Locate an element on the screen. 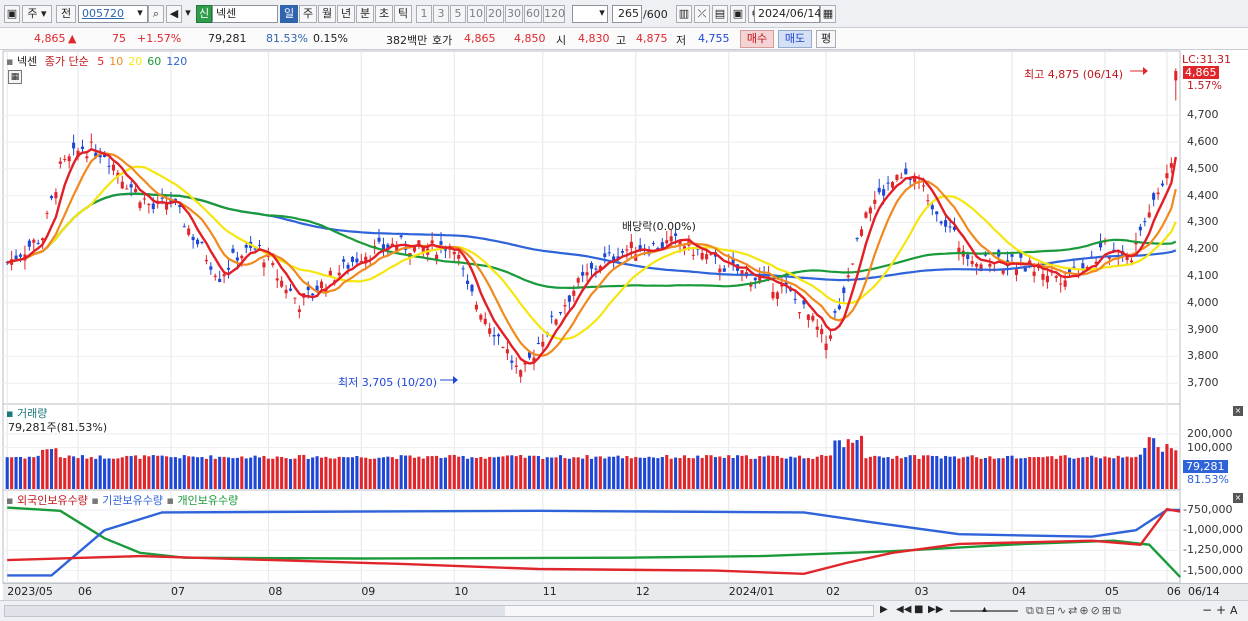 Image resolution: width=1248 pixels, height=621 pixels. x-axis-label: 04 is located at coordinates (1019, 591).